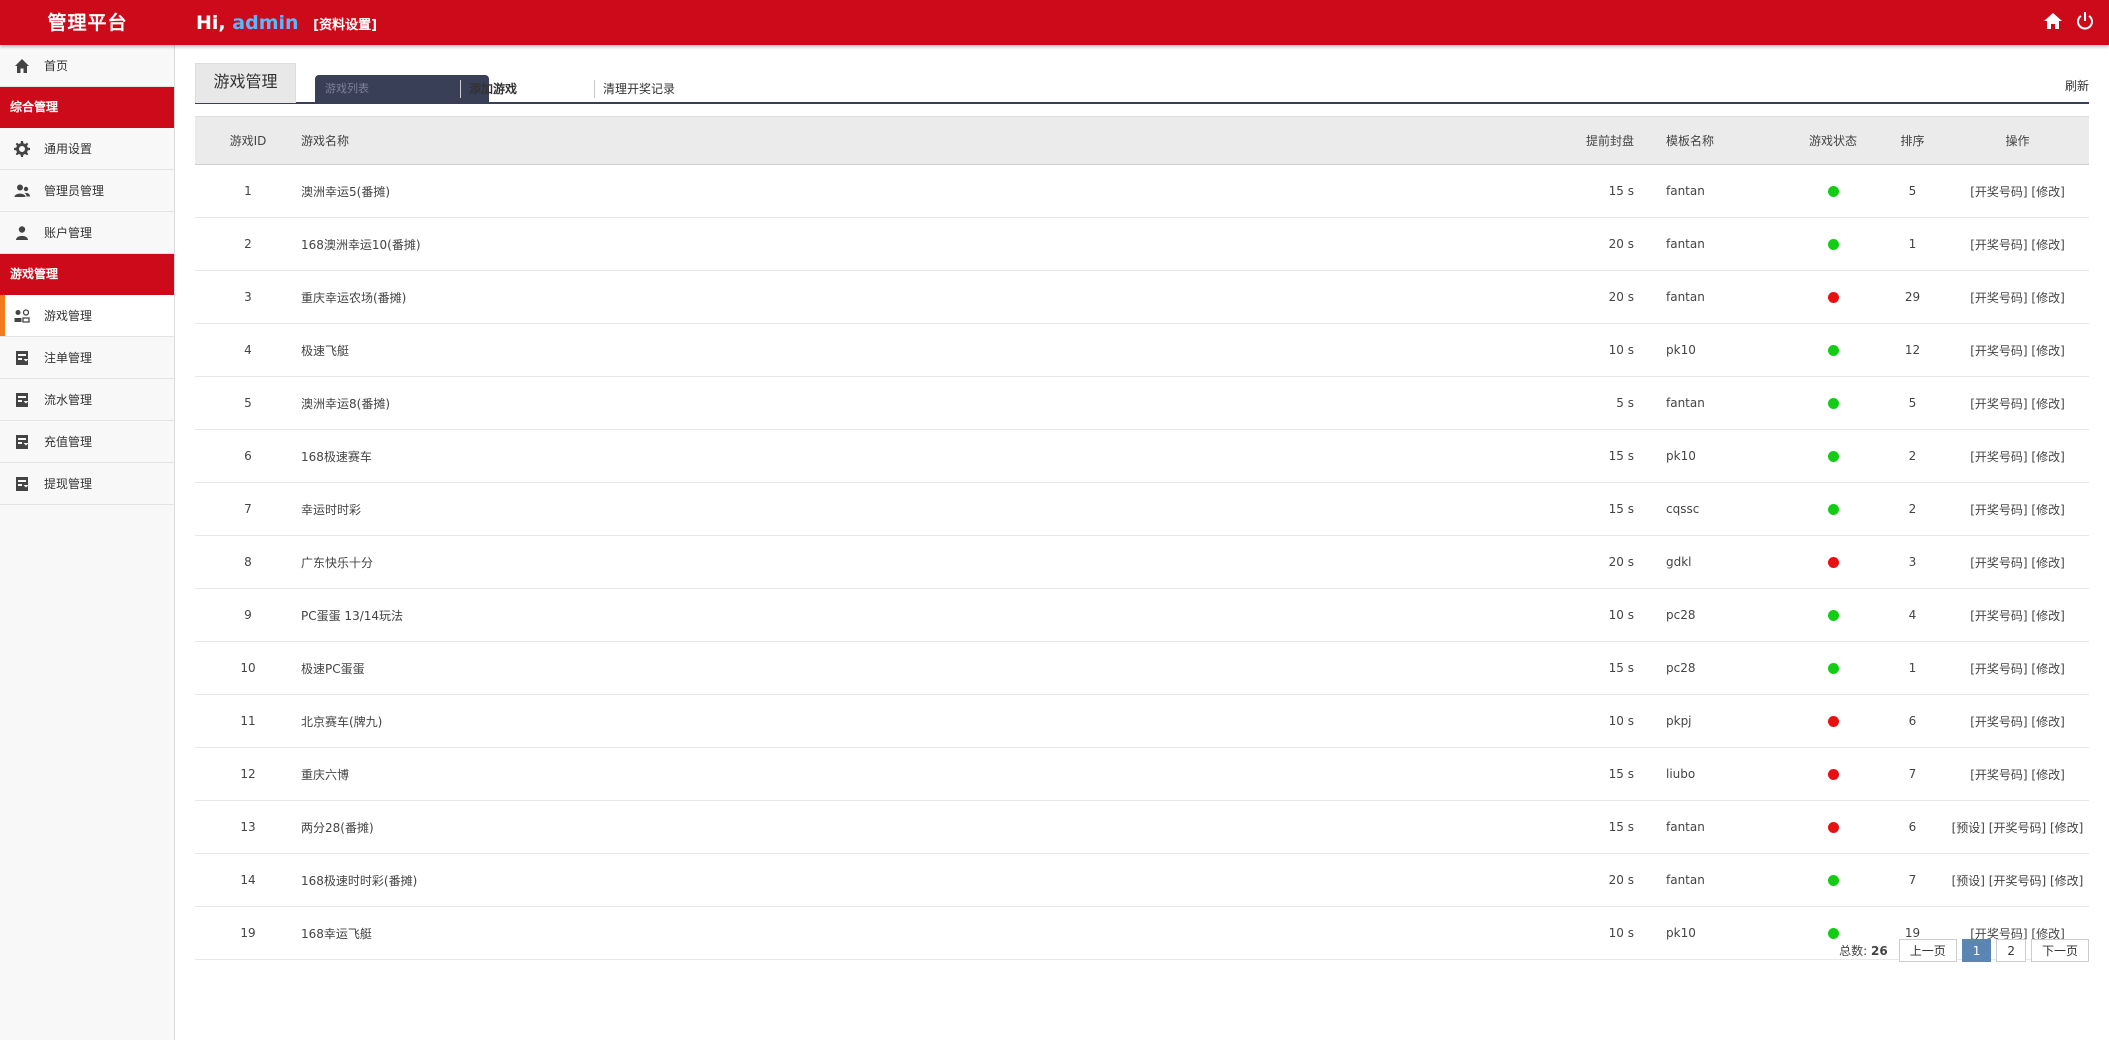 This screenshot has height=1040, width=2109. Describe the element at coordinates (634, 89) in the screenshot. I see `tab-clear-draw-records: 清理开奖记录` at that location.